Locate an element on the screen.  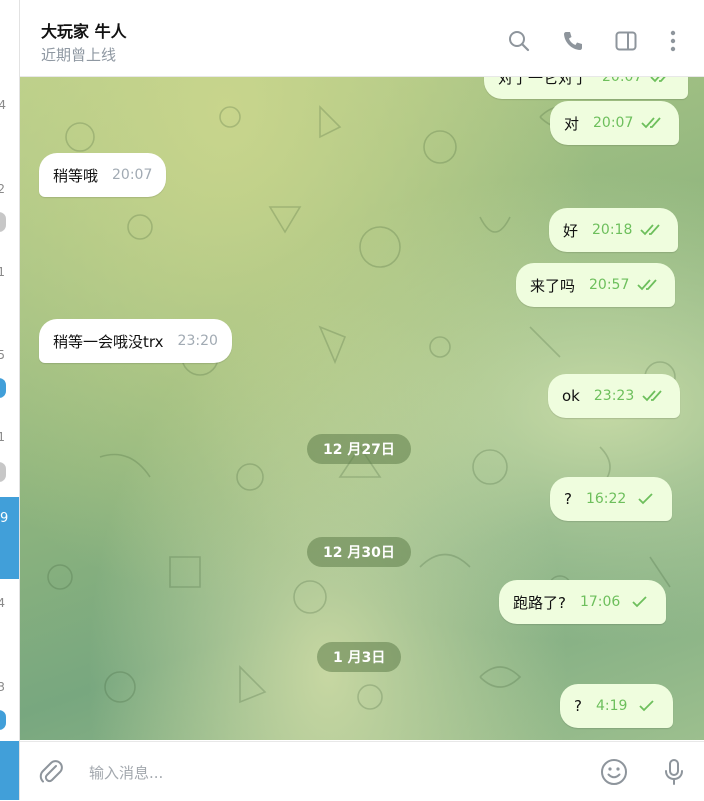
attach-icon is located at coordinates (51, 772).